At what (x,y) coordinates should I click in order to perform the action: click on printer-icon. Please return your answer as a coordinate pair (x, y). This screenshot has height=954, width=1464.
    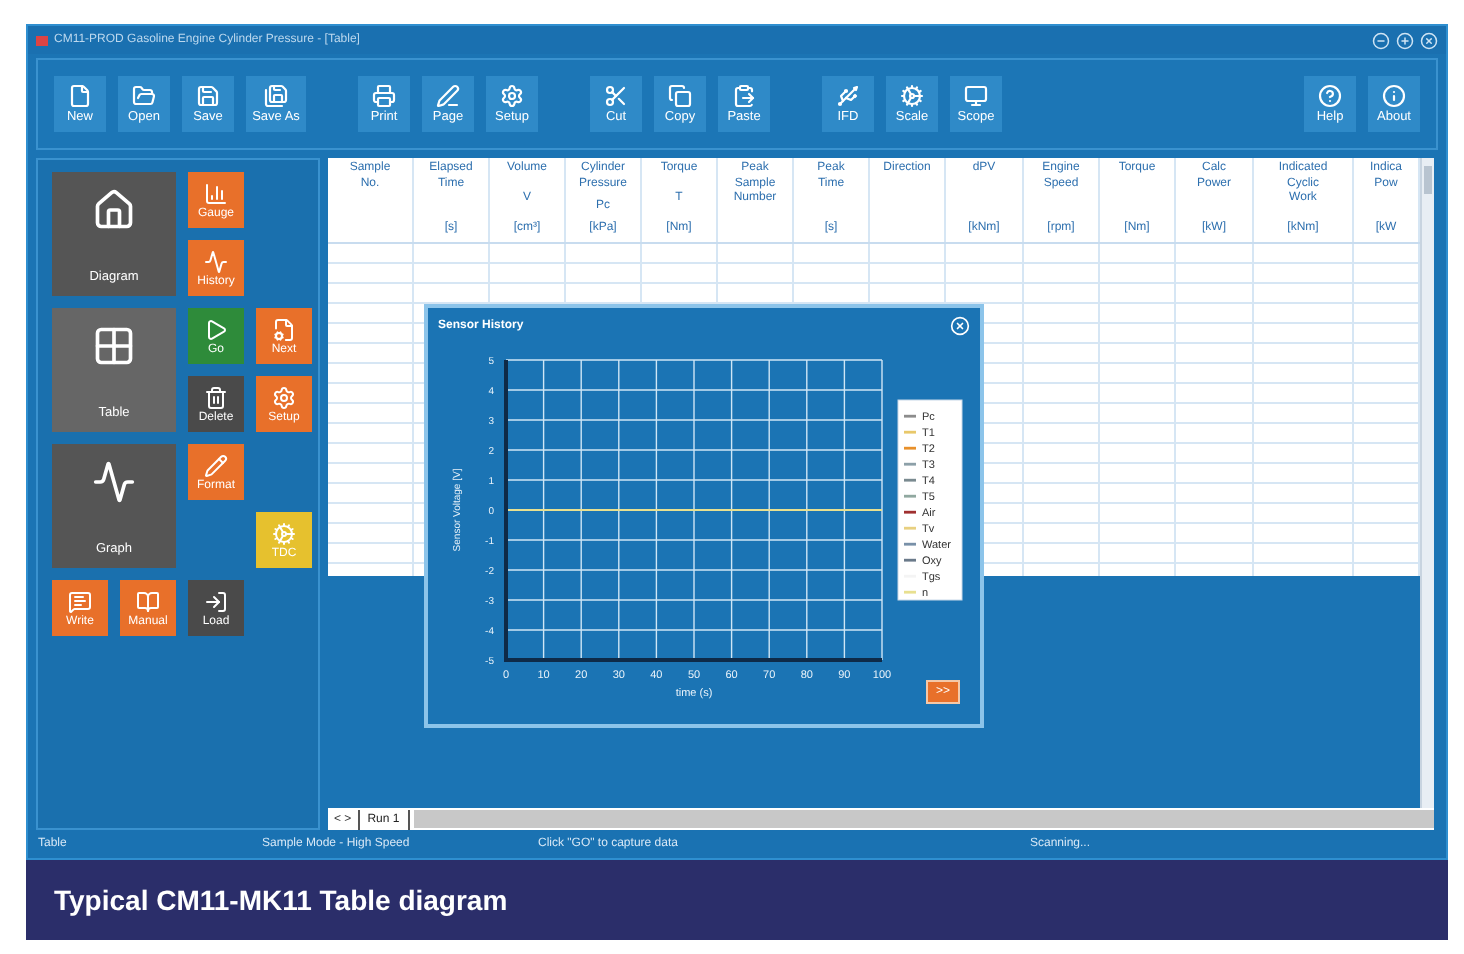
    Looking at the image, I should click on (384, 96).